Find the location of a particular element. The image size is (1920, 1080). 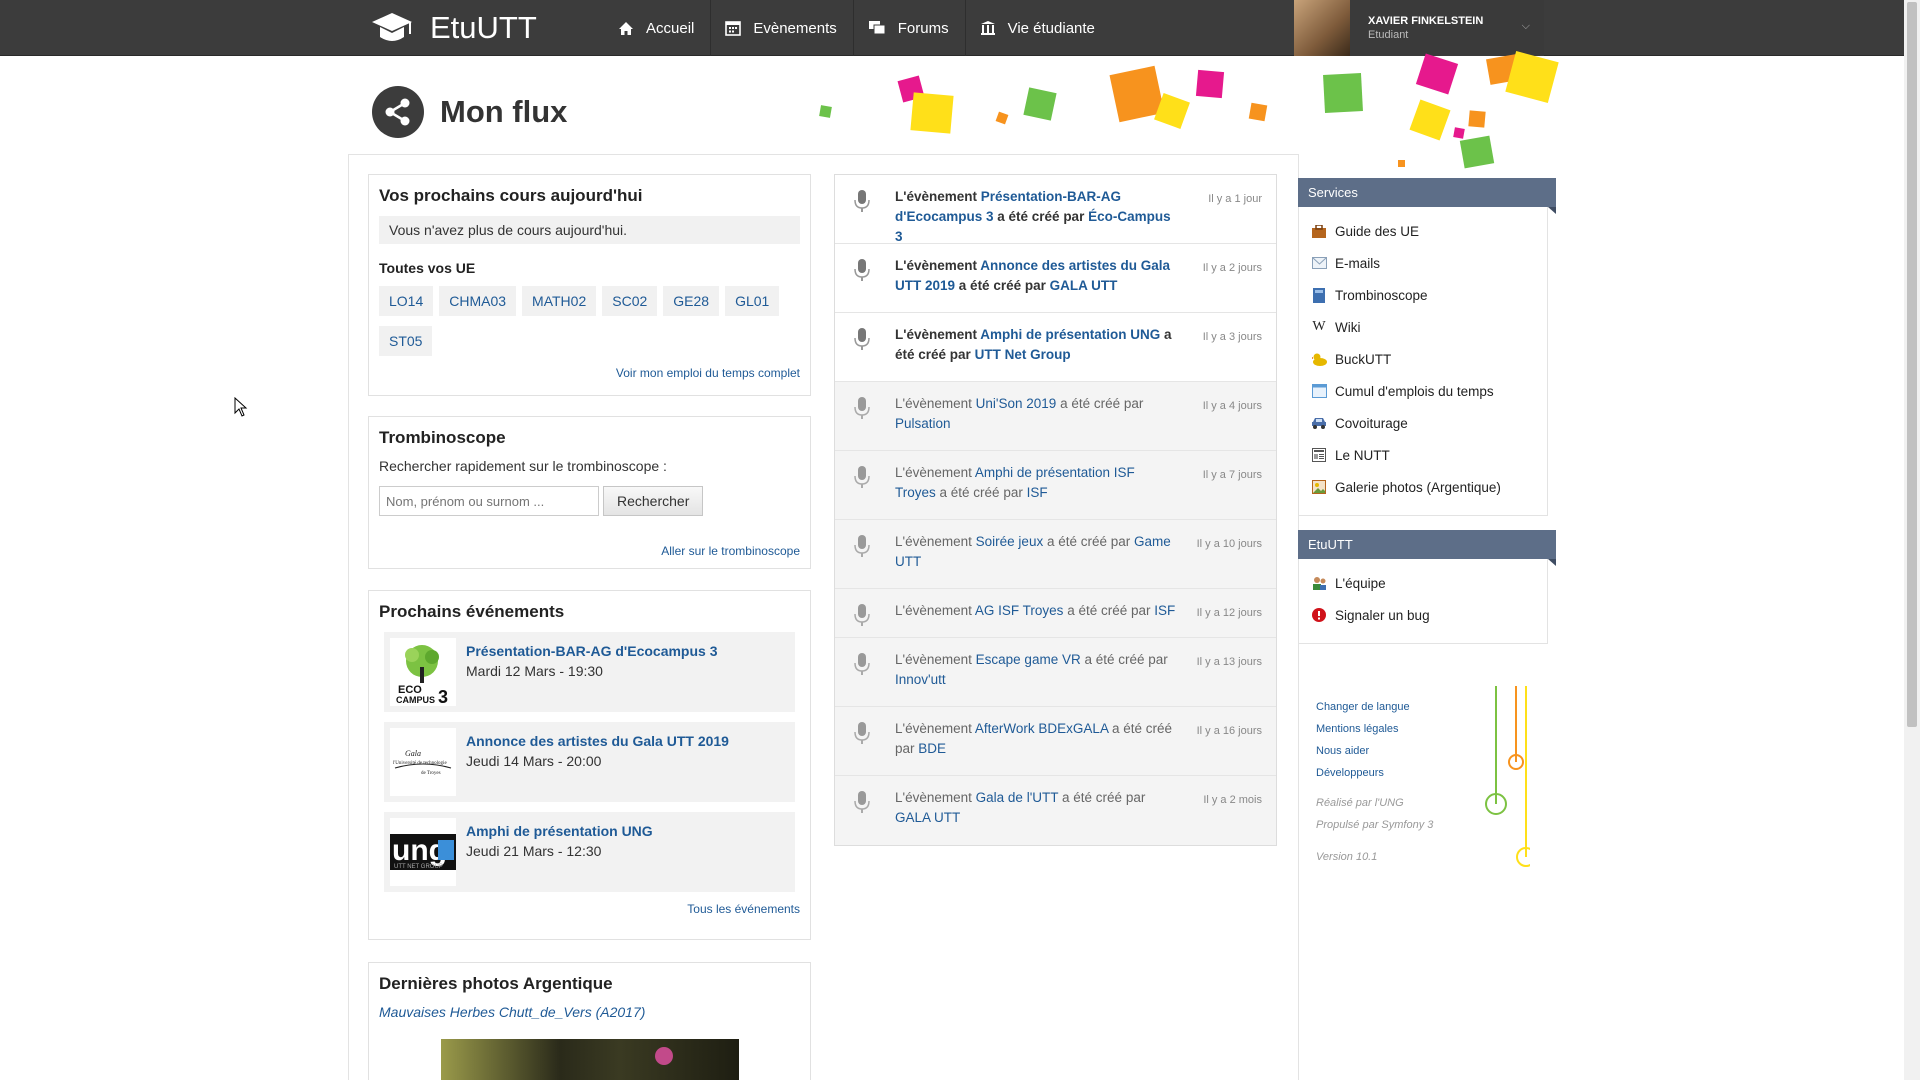

share-icon is located at coordinates (398, 112).